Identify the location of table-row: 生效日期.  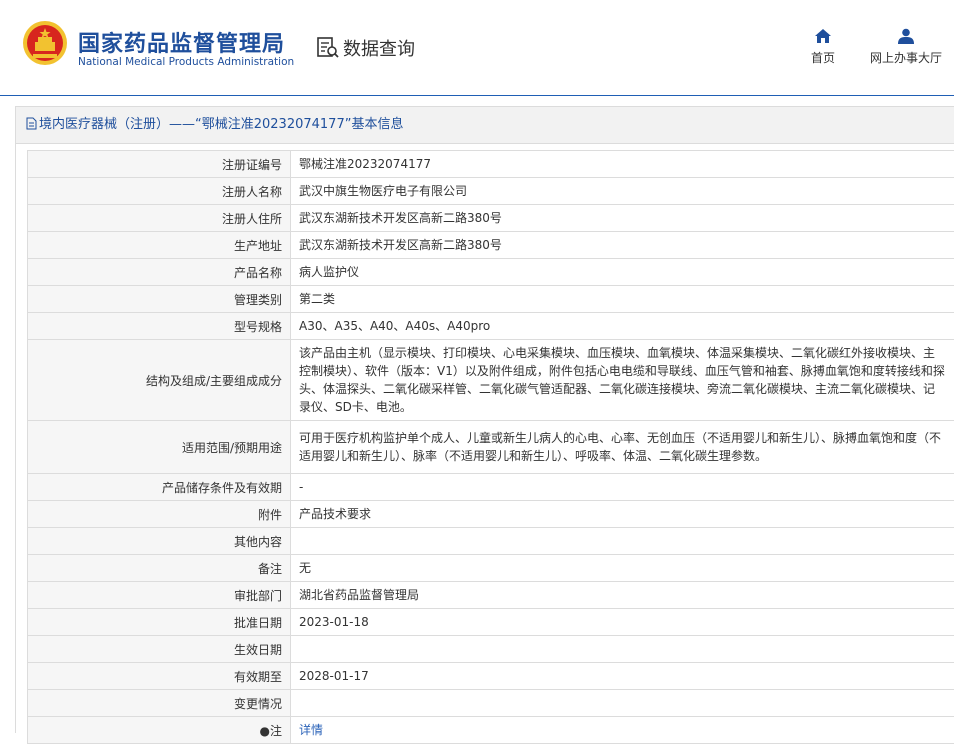
(491, 649).